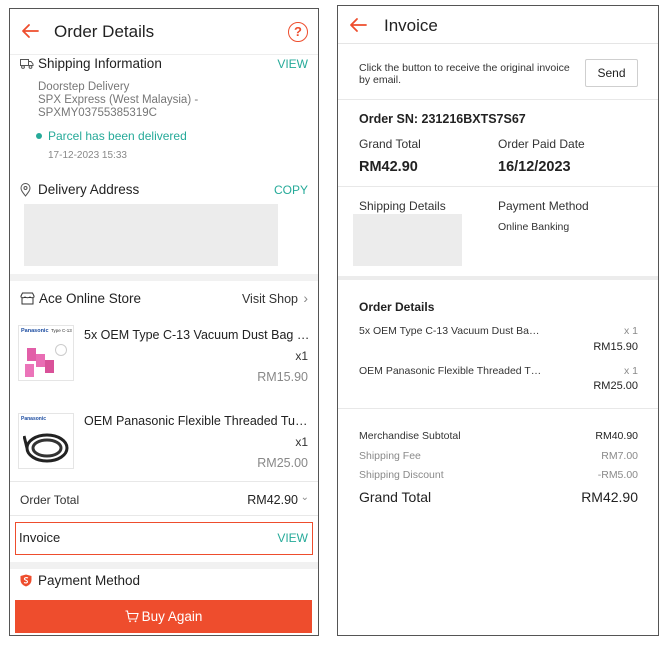 The image size is (668, 647). I want to click on delivery-status: Parcel has been delivered, so click(117, 136).